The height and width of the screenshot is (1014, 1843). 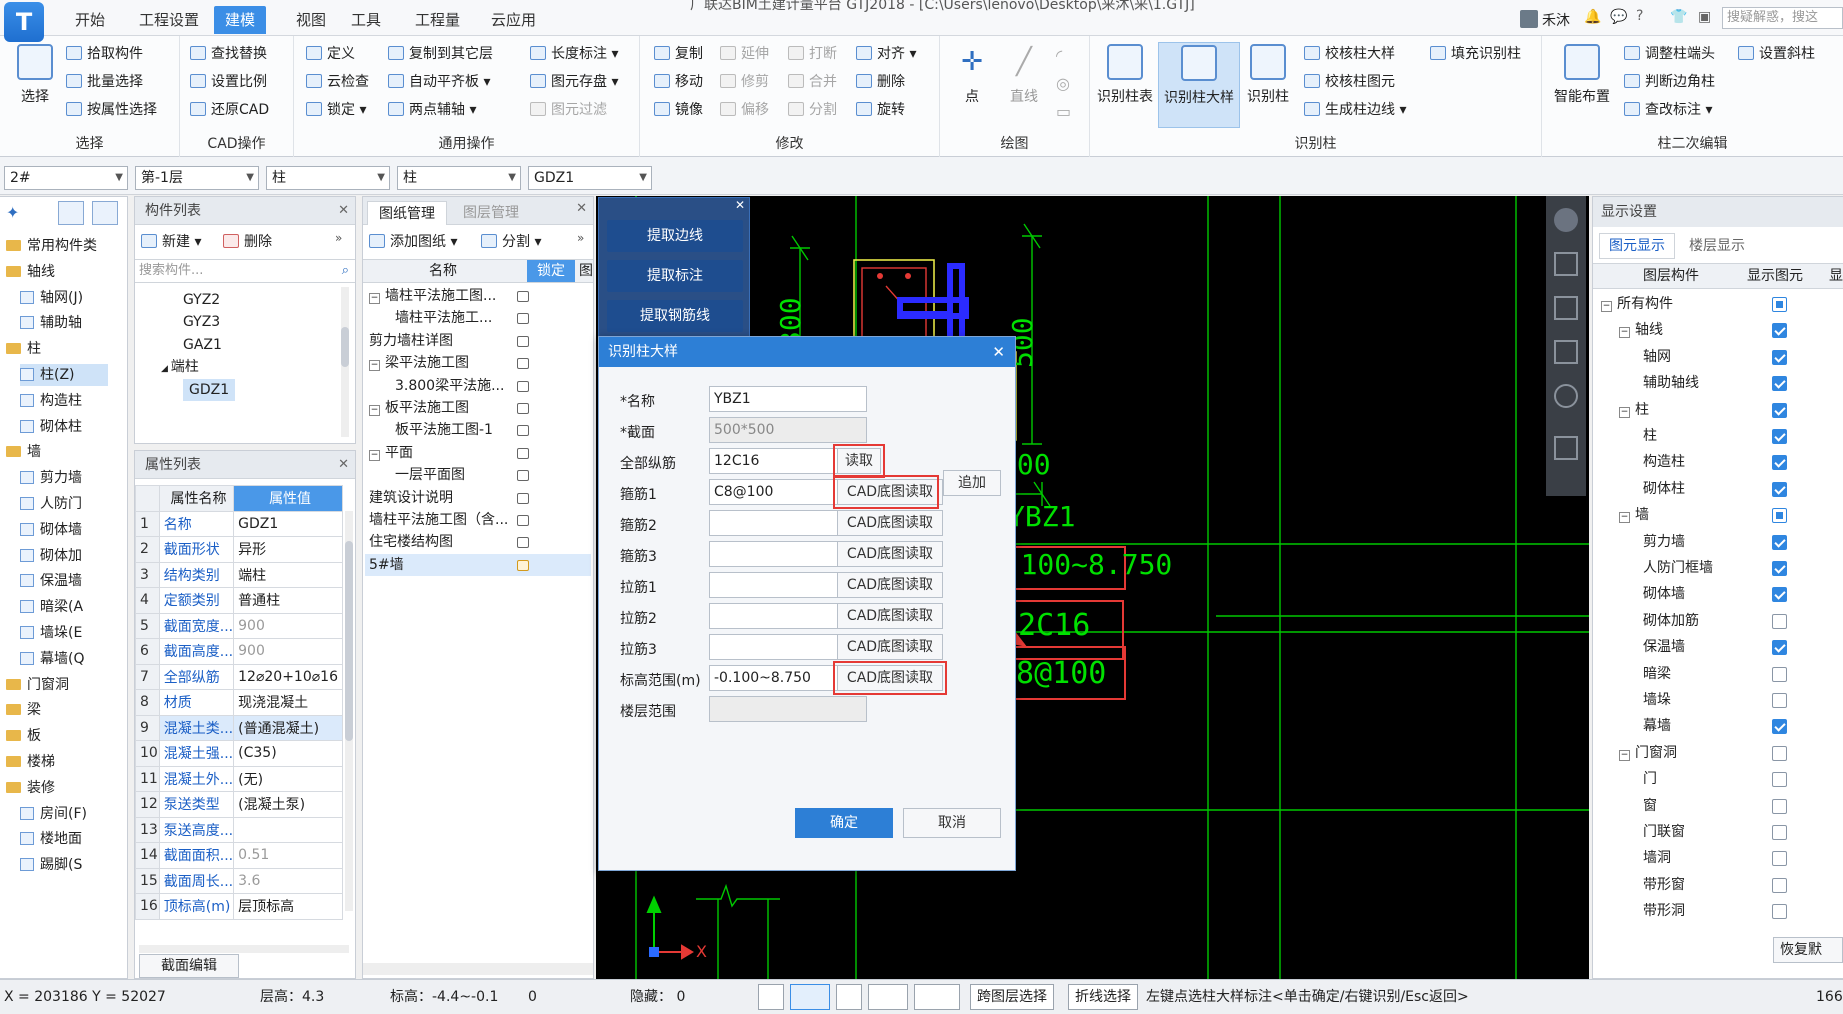 What do you see at coordinates (466, 143) in the screenshot?
I see `group-label-common: 通用操作` at bounding box center [466, 143].